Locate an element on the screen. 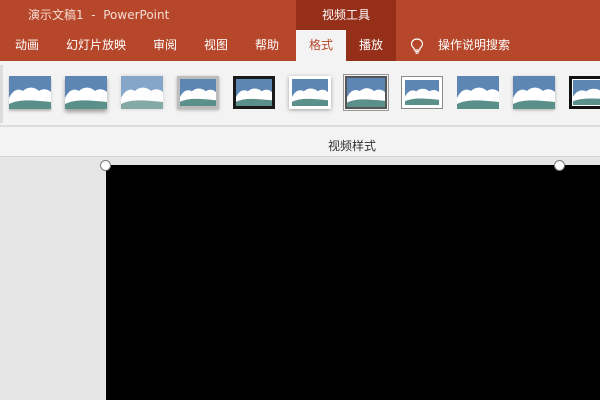 This screenshot has width=600, height=400. video-styles-group-label: 视频样式 is located at coordinates (351, 146).